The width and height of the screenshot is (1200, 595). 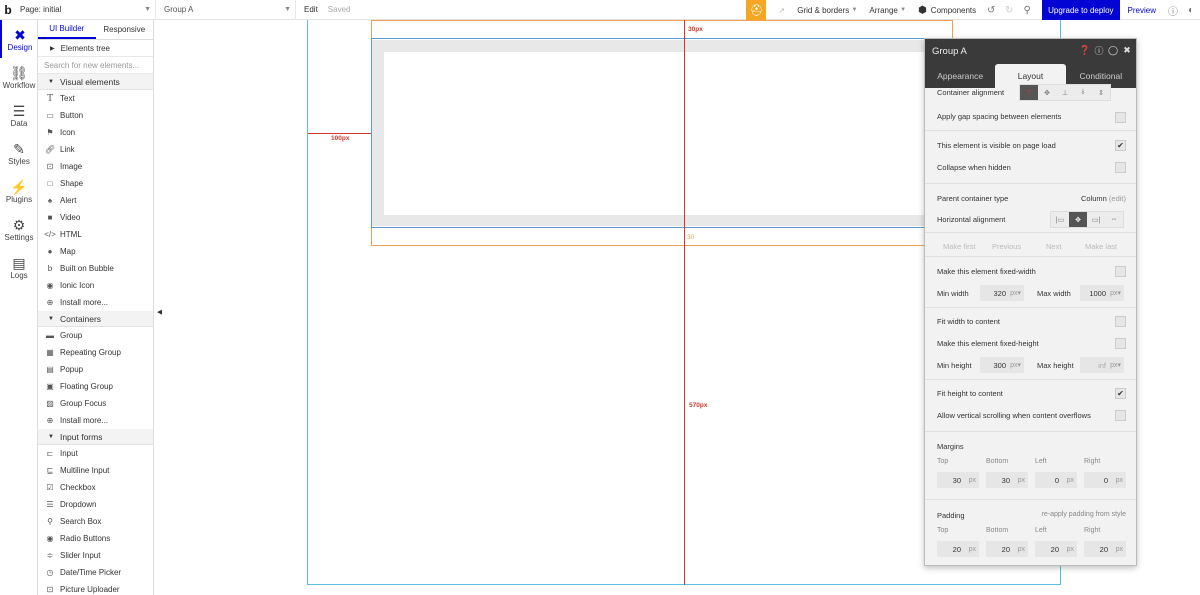 I want to click on align-distribute-icon: ⇕, so click(x=1101, y=92).